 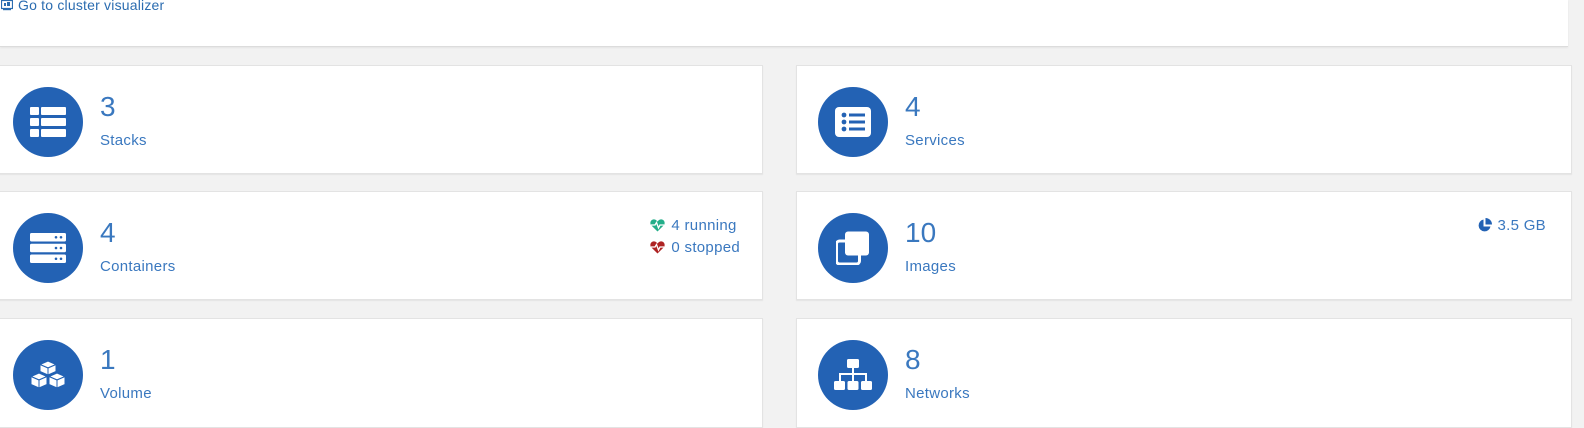 I want to click on networks-count: 8, so click(x=913, y=359).